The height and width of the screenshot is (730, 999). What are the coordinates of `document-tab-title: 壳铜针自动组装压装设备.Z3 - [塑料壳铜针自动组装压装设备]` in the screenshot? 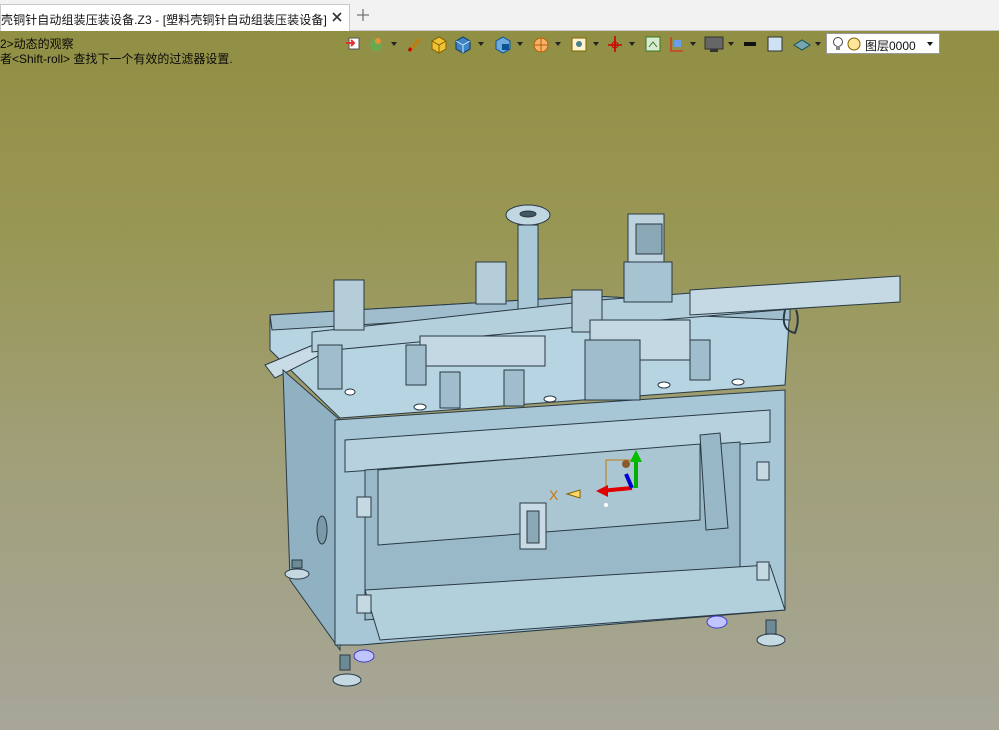 It's located at (164, 20).